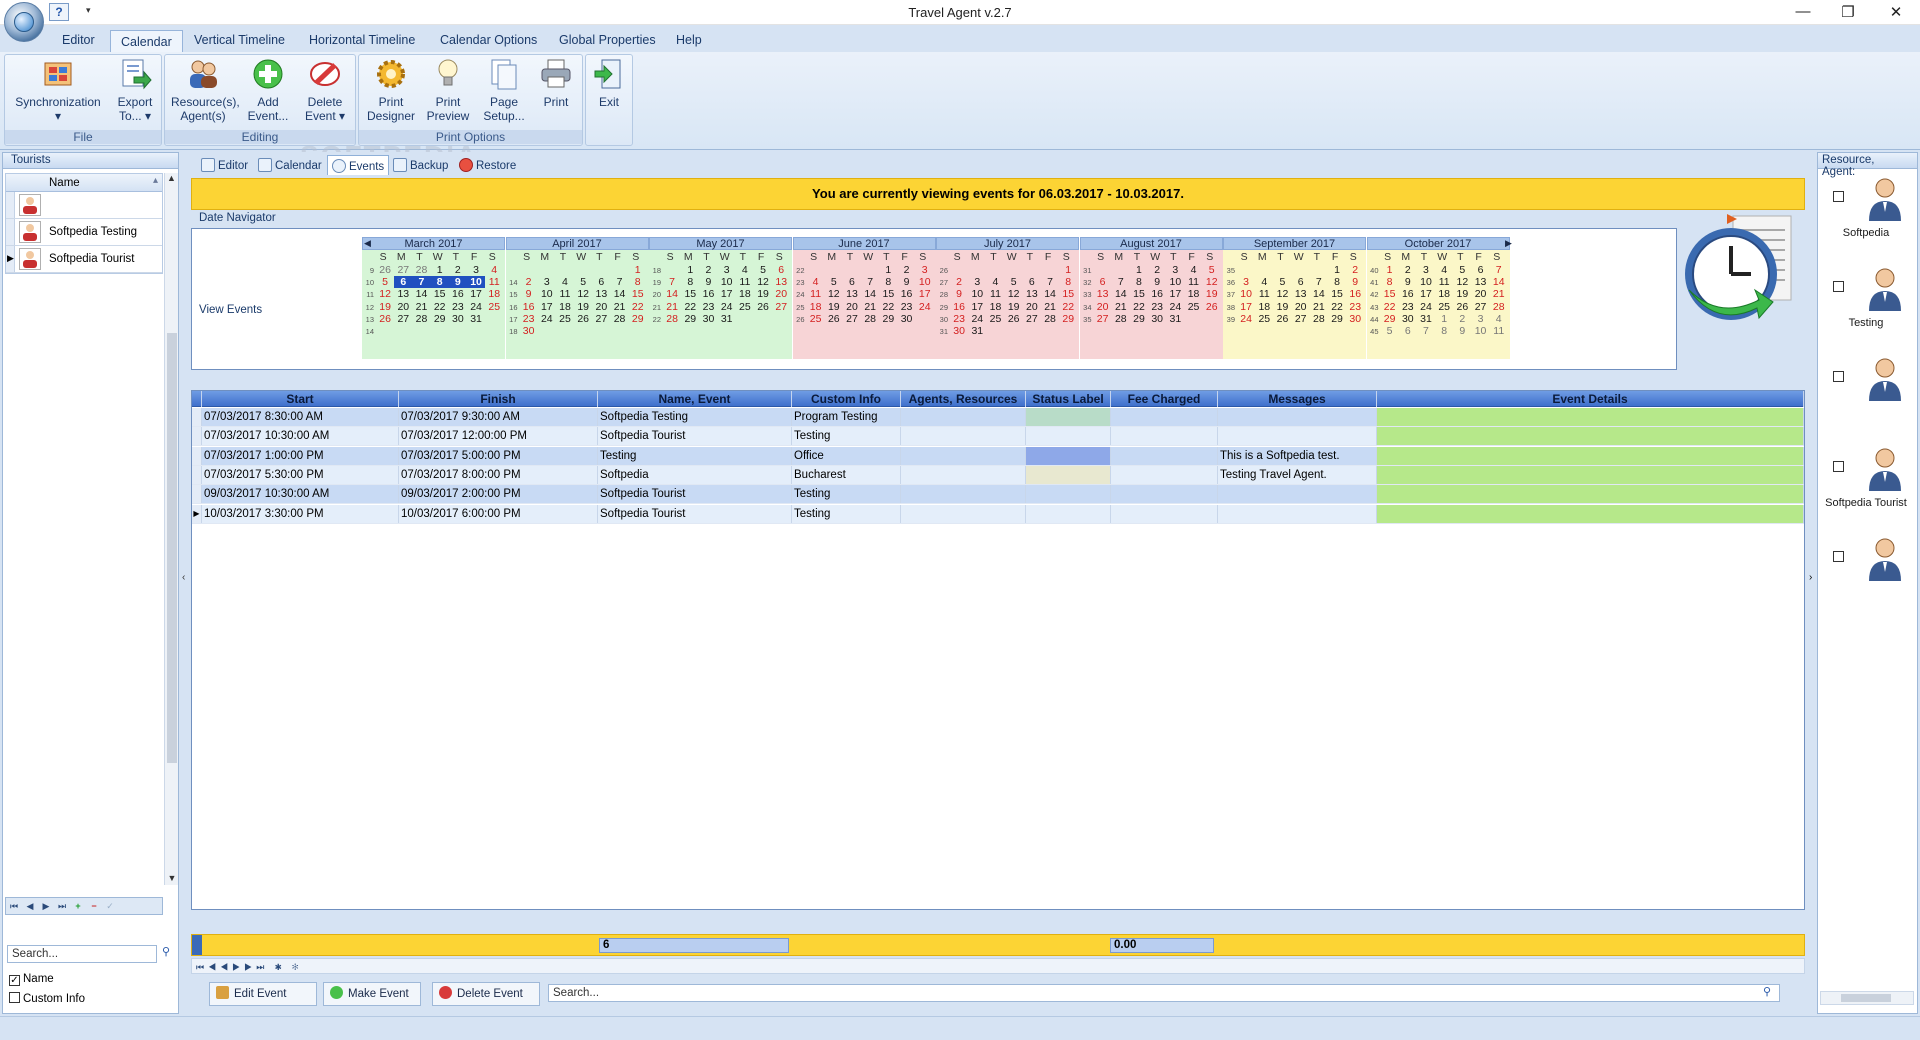  I want to click on make-event-button: Make Event, so click(372, 994).